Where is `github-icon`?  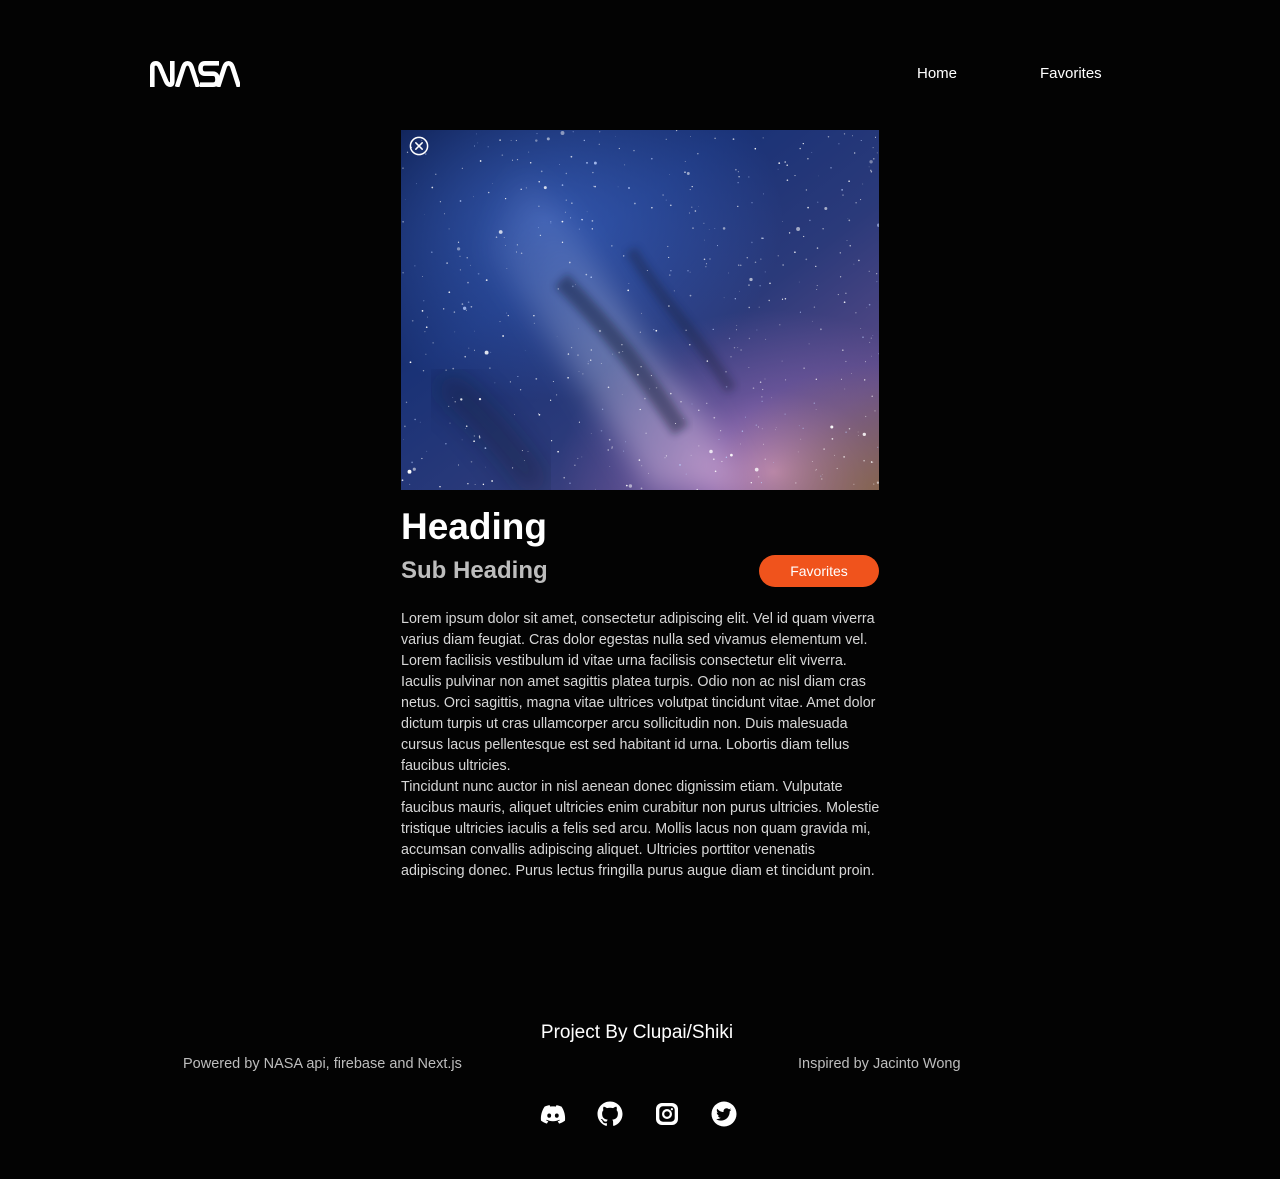
github-icon is located at coordinates (610, 1114).